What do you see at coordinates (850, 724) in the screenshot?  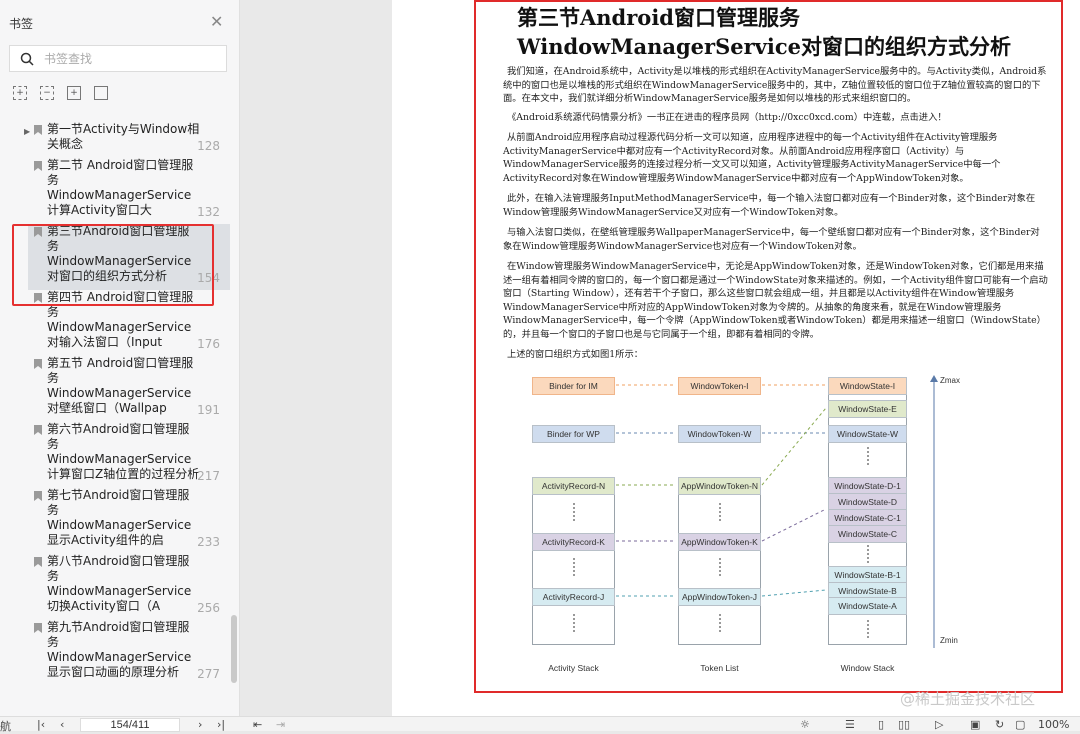 I see `continuous-scroll-icon: ☰` at bounding box center [850, 724].